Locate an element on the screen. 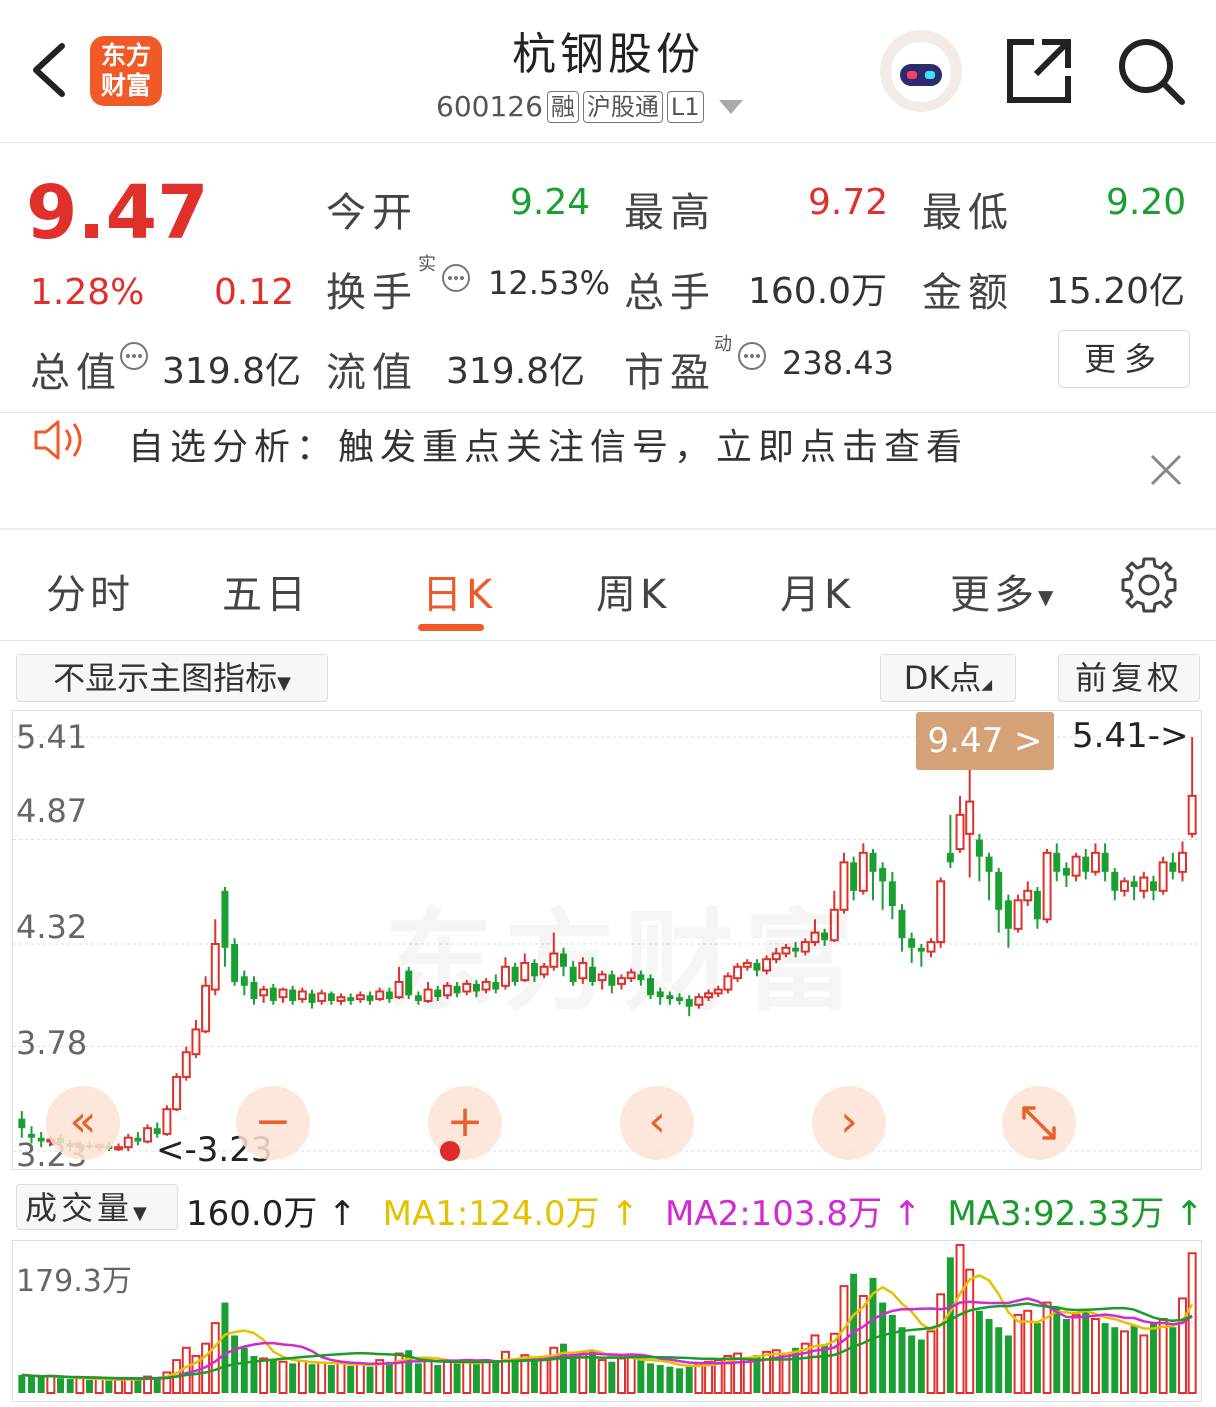  fullscreen-button is located at coordinates (1039, 1123).